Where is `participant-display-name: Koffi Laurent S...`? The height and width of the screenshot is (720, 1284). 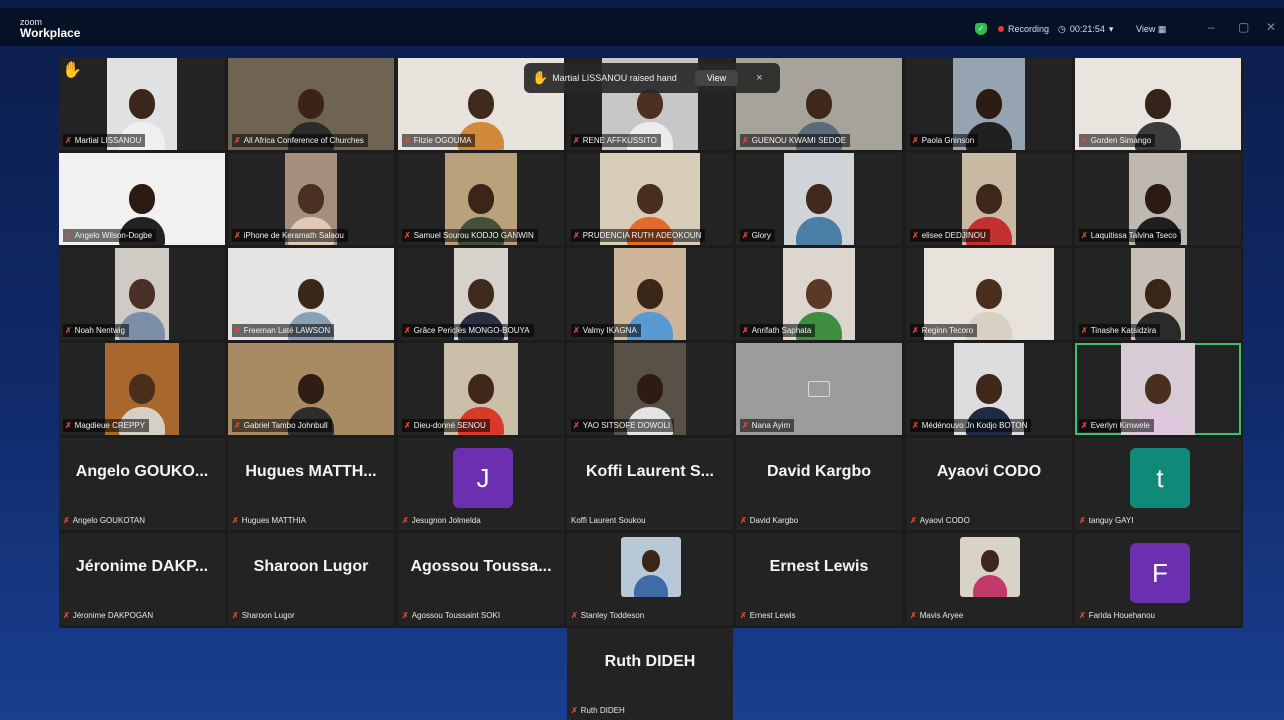 participant-display-name: Koffi Laurent S... is located at coordinates (650, 471).